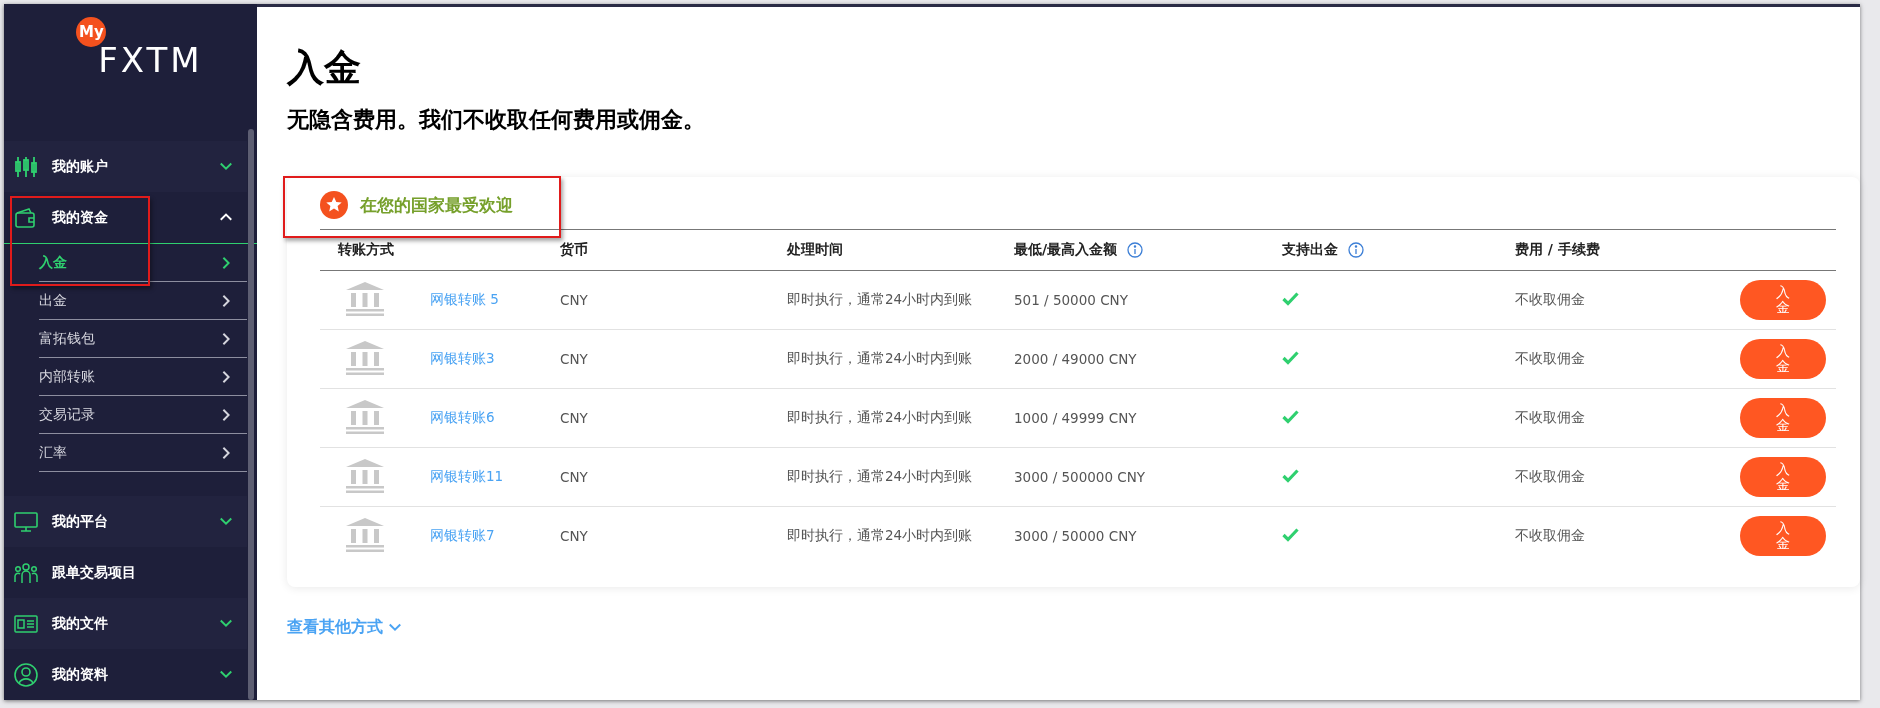 Image resolution: width=1880 pixels, height=708 pixels. I want to click on wallet-icon, so click(26, 217).